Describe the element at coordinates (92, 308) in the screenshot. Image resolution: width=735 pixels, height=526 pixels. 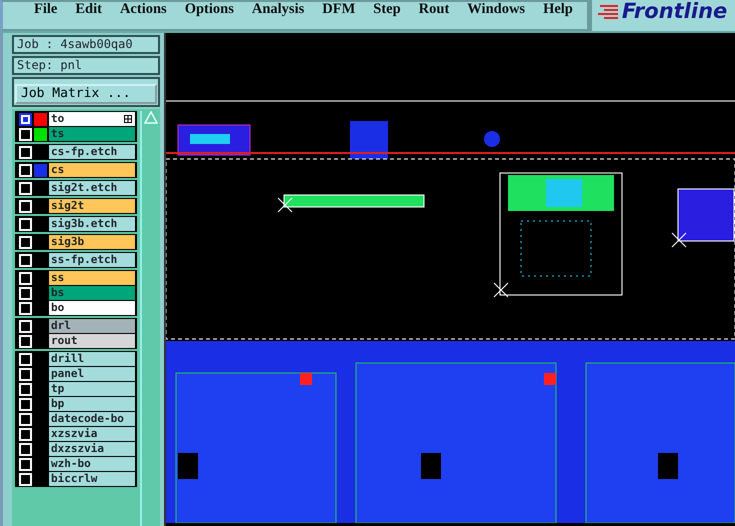
I see `layer-name: bo` at that location.